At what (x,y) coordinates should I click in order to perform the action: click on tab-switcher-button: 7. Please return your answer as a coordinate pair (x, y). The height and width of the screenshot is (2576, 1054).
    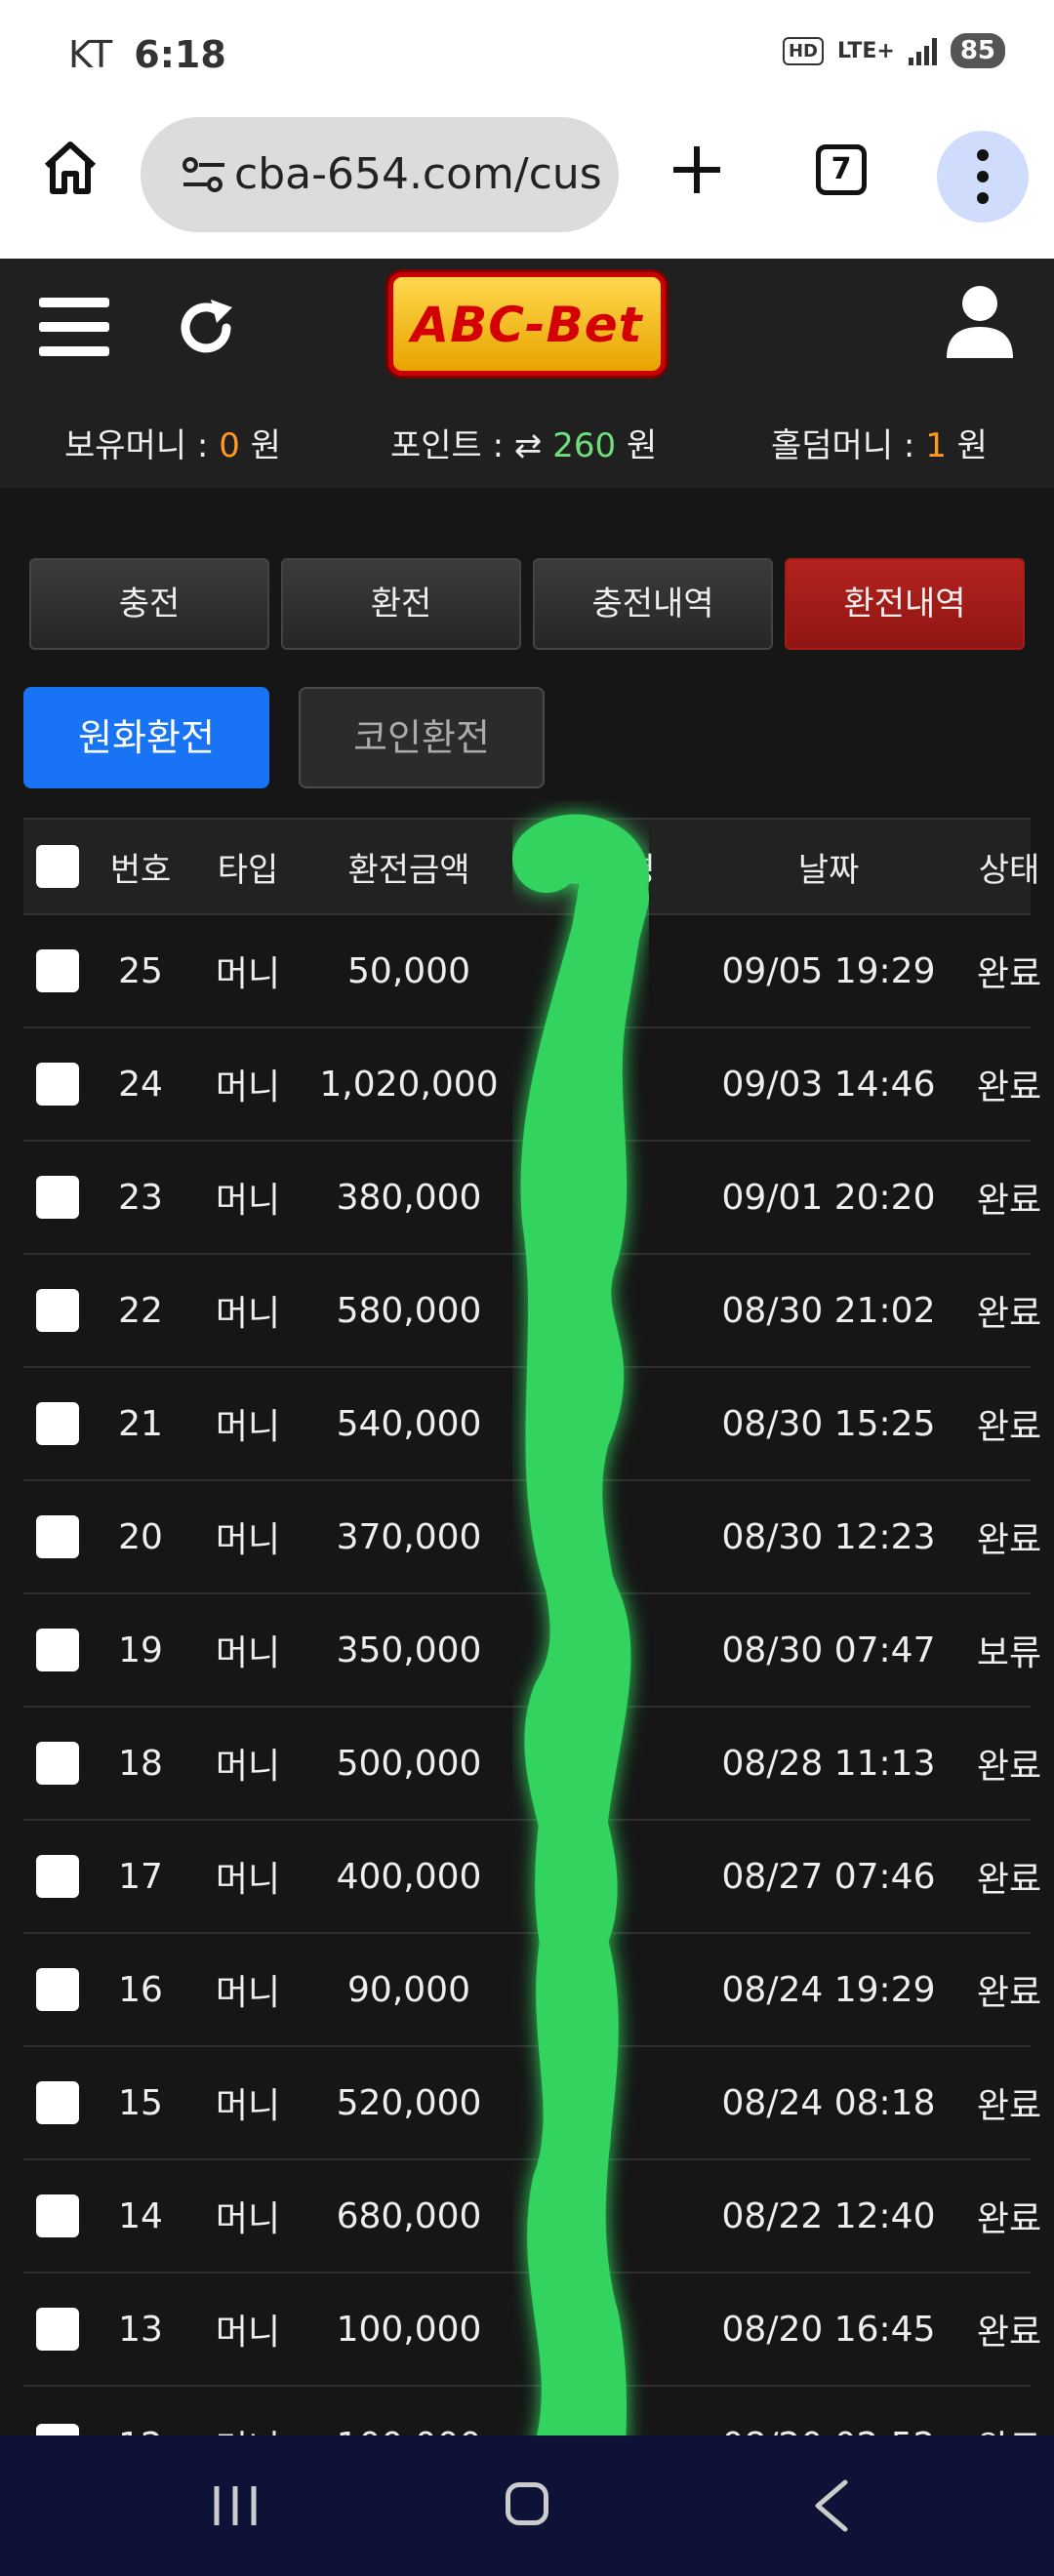
    Looking at the image, I should click on (841, 169).